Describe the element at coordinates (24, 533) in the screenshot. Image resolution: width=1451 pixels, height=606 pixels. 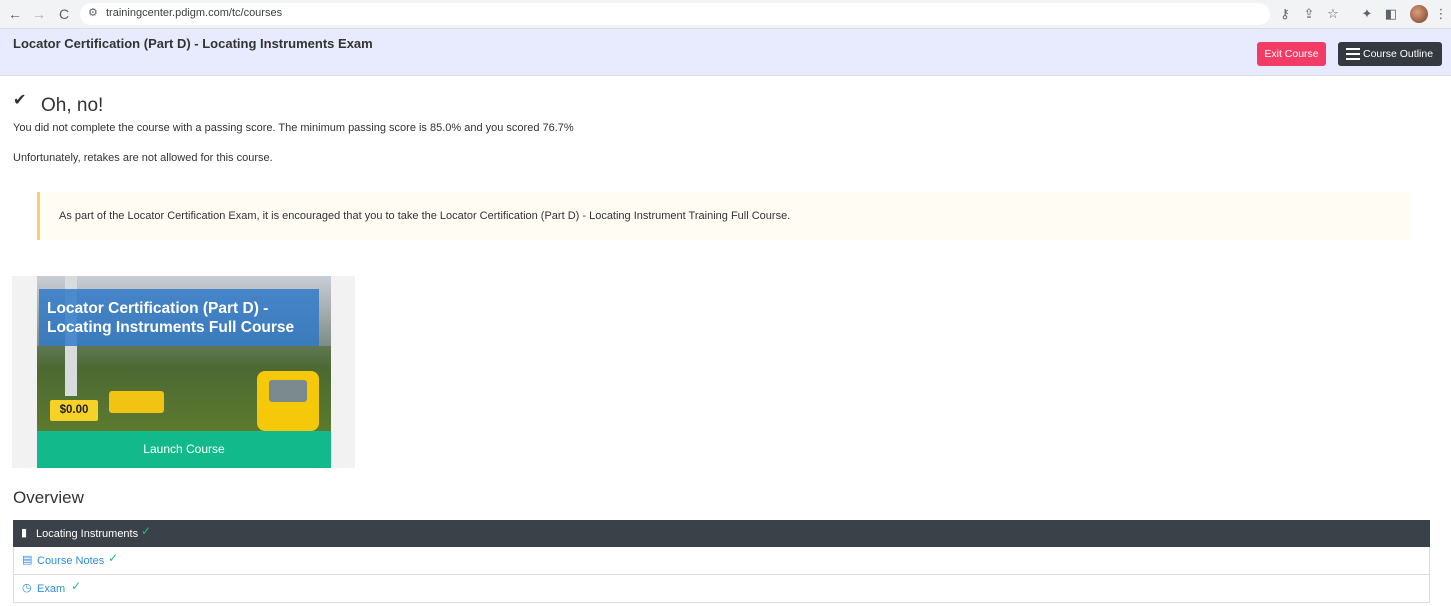
I see `bookmark-icon: ▮` at that location.